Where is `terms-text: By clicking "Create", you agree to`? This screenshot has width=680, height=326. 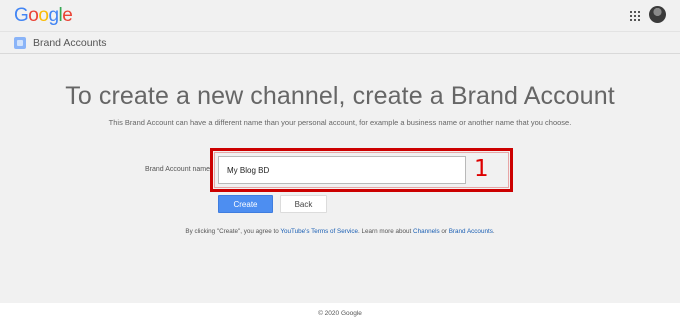 terms-text: By clicking "Create", you agree to is located at coordinates (233, 231).